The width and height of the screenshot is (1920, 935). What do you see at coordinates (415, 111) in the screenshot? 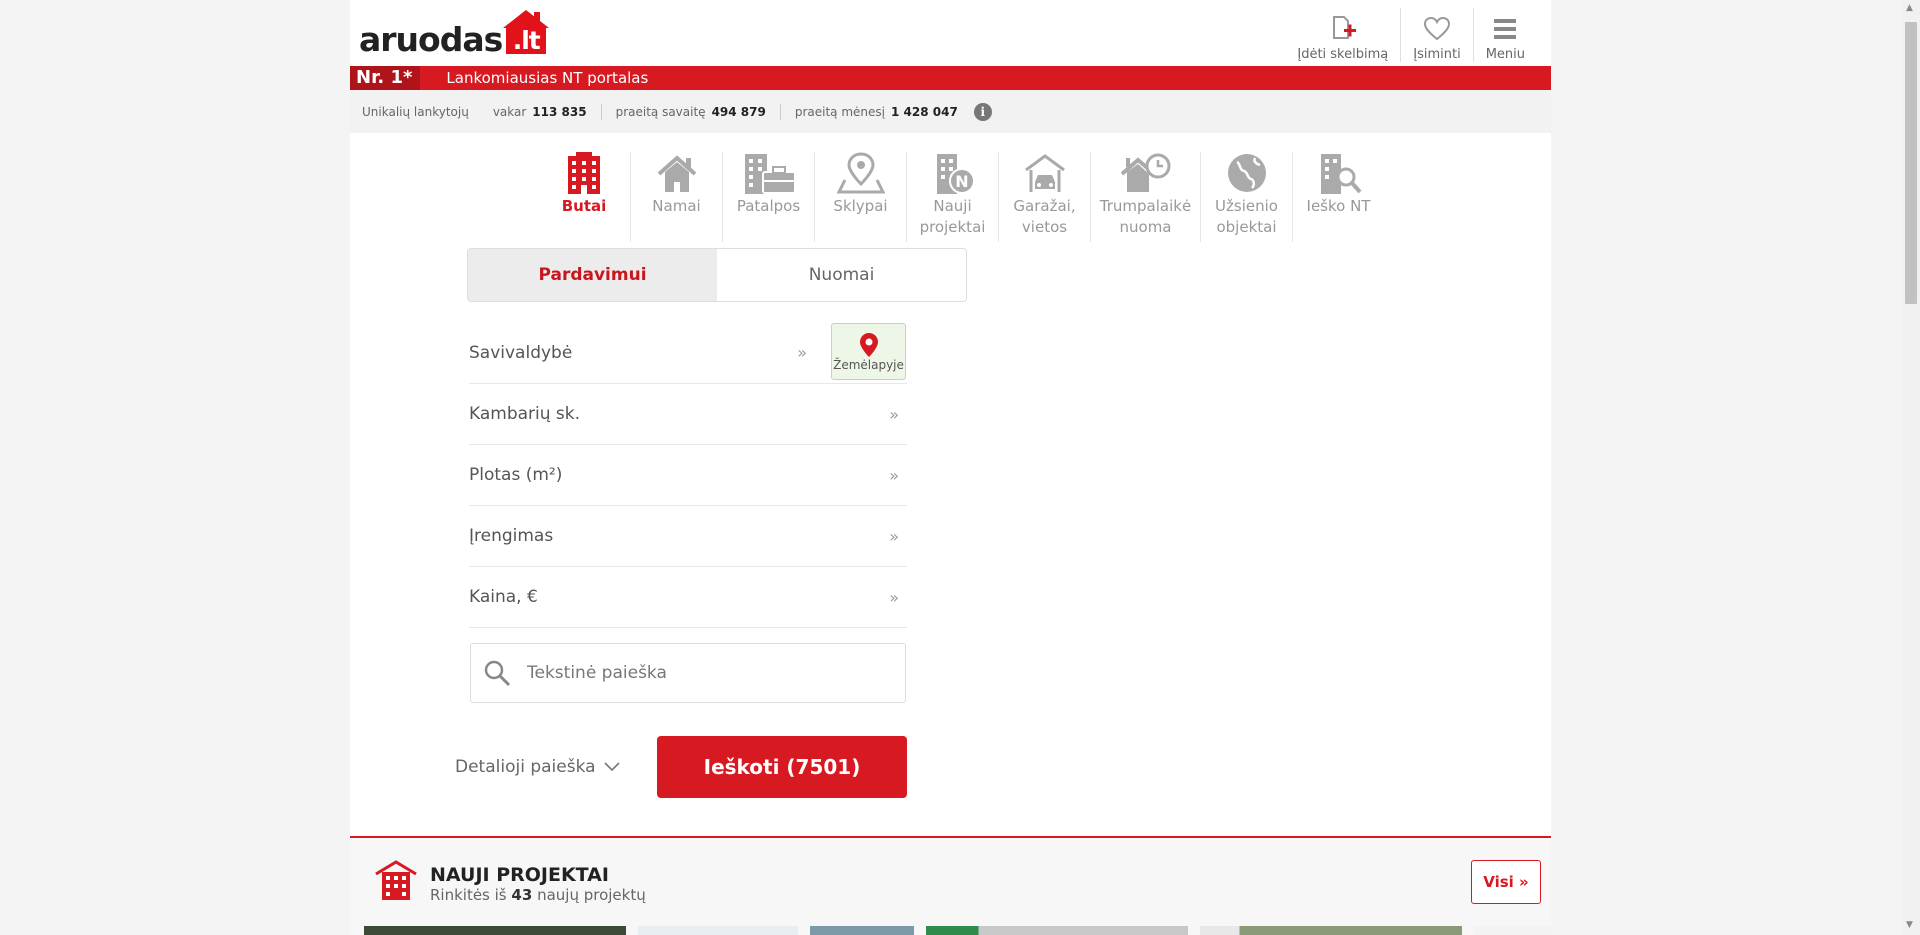
I see `stats-label: Unikalių lankytojų` at bounding box center [415, 111].